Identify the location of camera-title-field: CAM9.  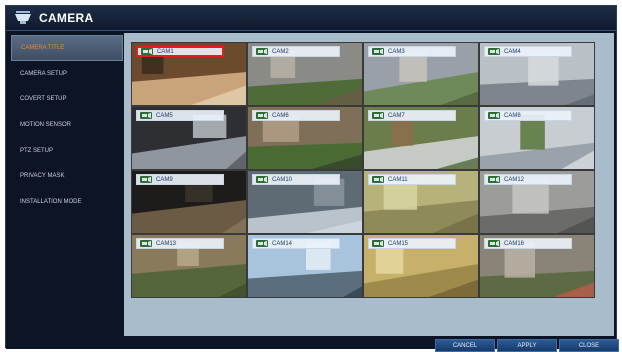
(180, 179).